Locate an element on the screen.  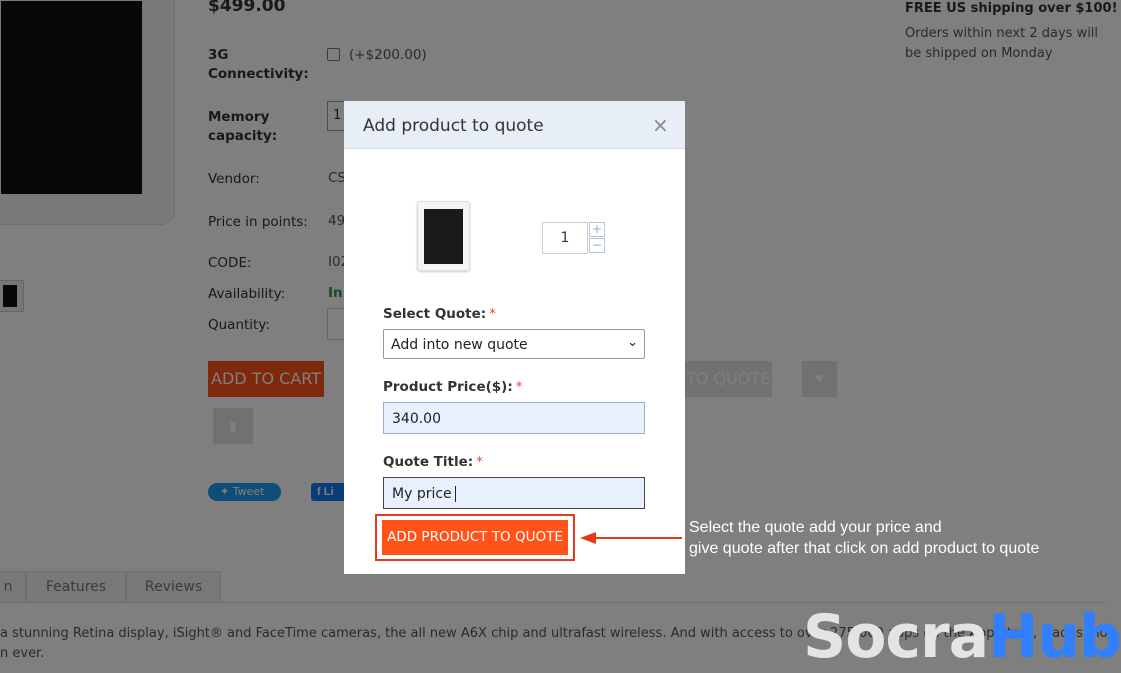
modal-header: Add product to quote × is located at coordinates (514, 125).